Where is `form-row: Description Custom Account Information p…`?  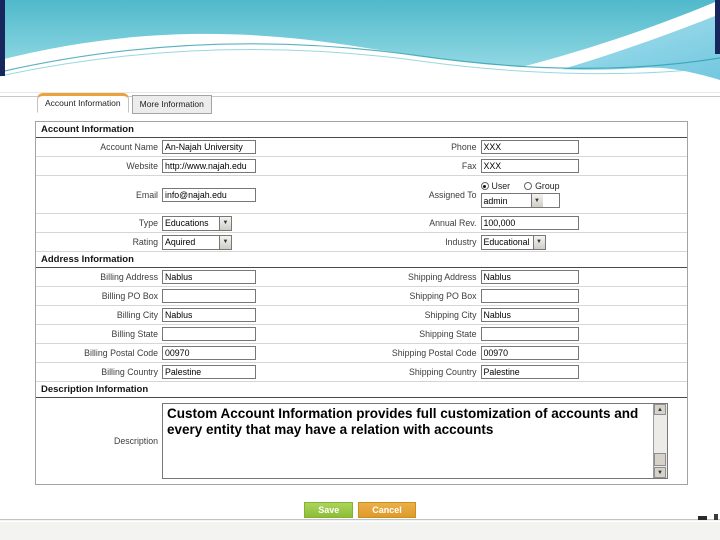
form-row: Description Custom Account Information p… is located at coordinates (361, 441).